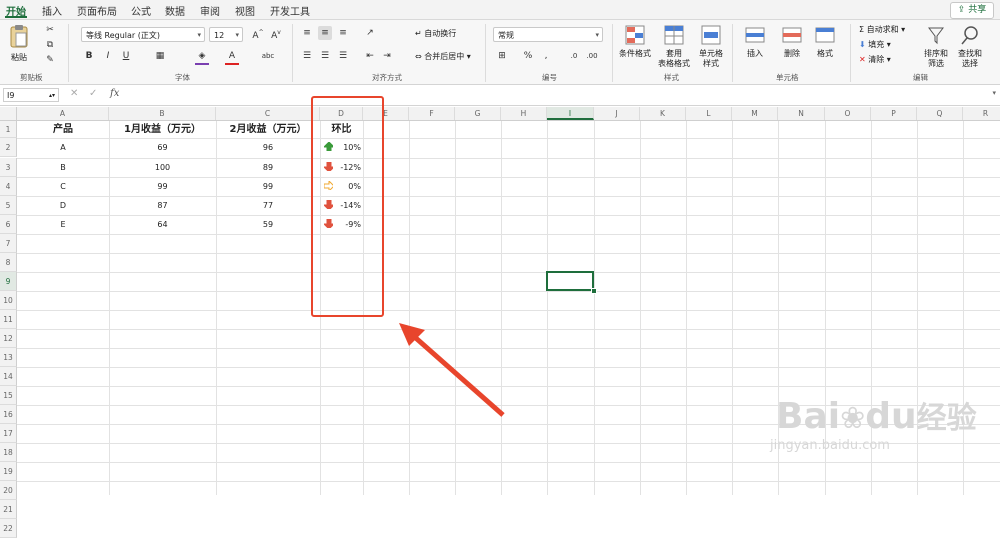  I want to click on underline-button: U, so click(126, 56).